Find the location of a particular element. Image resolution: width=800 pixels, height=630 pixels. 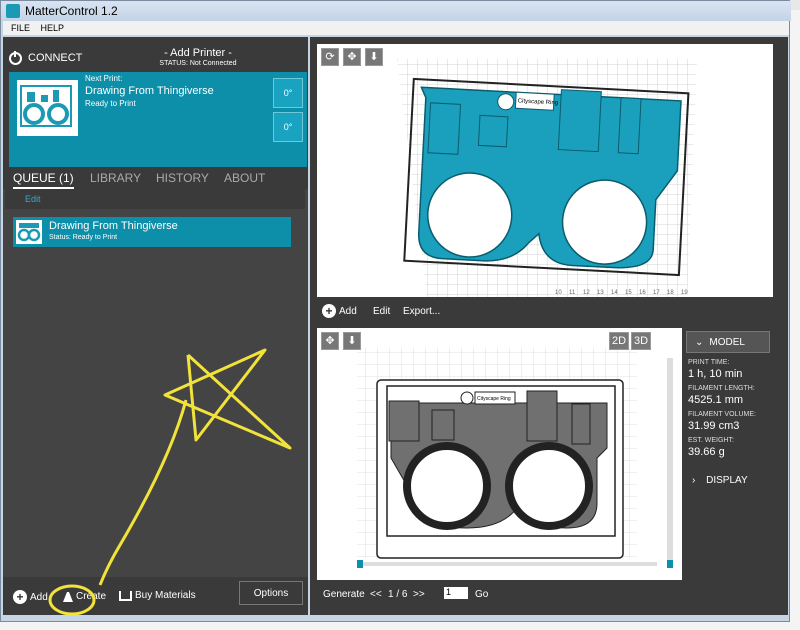

menu-help: HELP is located at coordinates (53, 28).